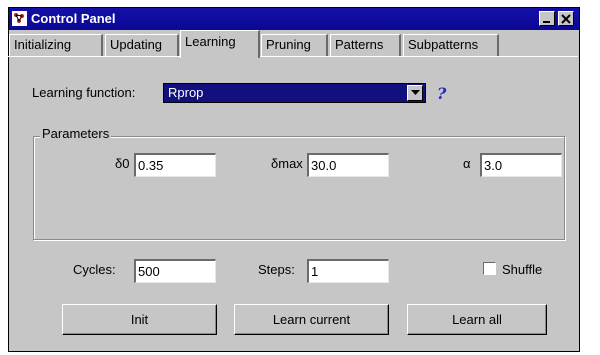 The height and width of the screenshot is (355, 600). What do you see at coordinates (139, 319) in the screenshot?
I see `init-button: Init` at bounding box center [139, 319].